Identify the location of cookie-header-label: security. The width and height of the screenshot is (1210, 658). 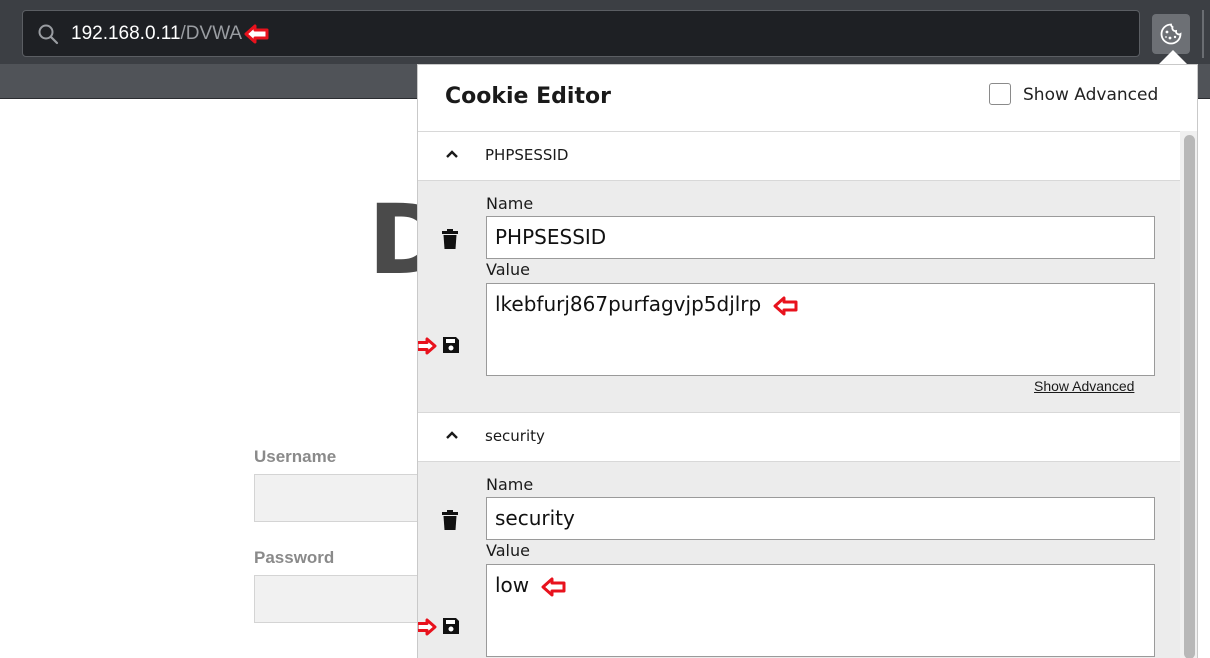
(515, 436).